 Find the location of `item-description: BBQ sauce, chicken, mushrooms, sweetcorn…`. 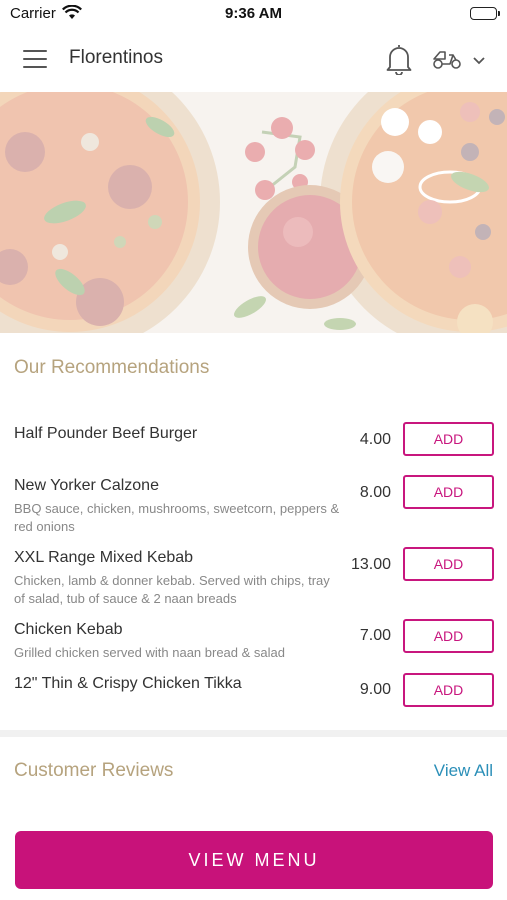

item-description: BBQ sauce, chicken, mushrooms, sweetcorn… is located at coordinates (177, 517).